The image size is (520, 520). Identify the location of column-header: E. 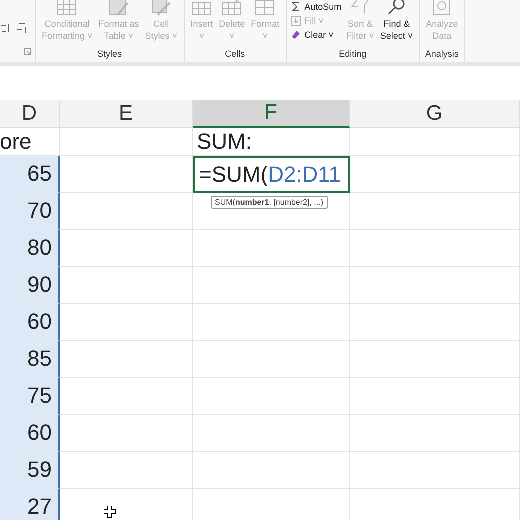
(126, 114).